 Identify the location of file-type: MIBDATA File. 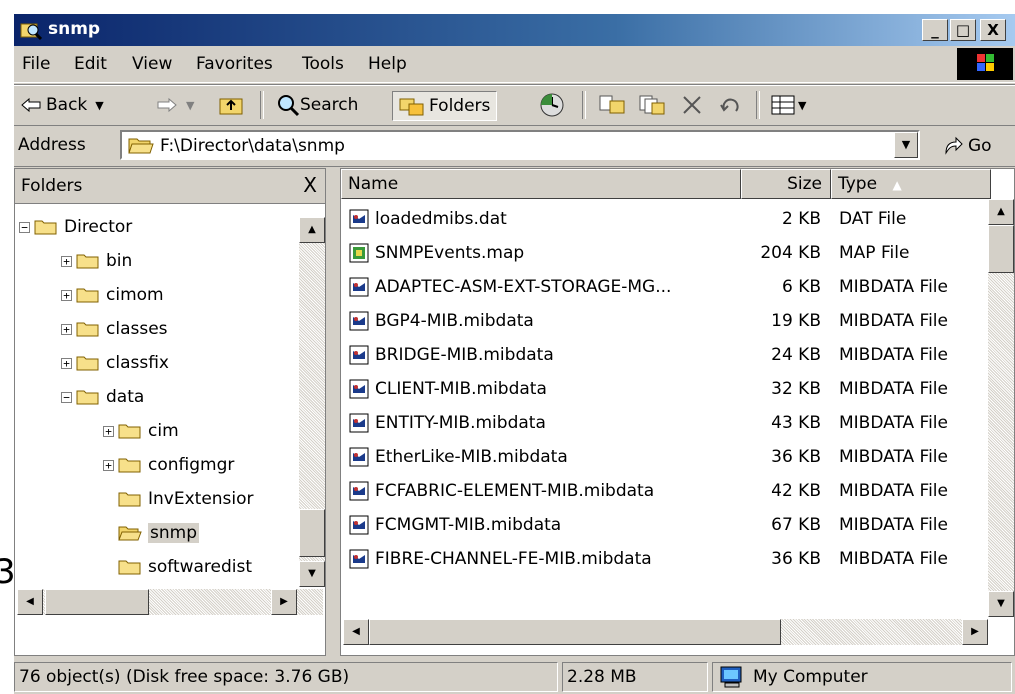
(893, 321).